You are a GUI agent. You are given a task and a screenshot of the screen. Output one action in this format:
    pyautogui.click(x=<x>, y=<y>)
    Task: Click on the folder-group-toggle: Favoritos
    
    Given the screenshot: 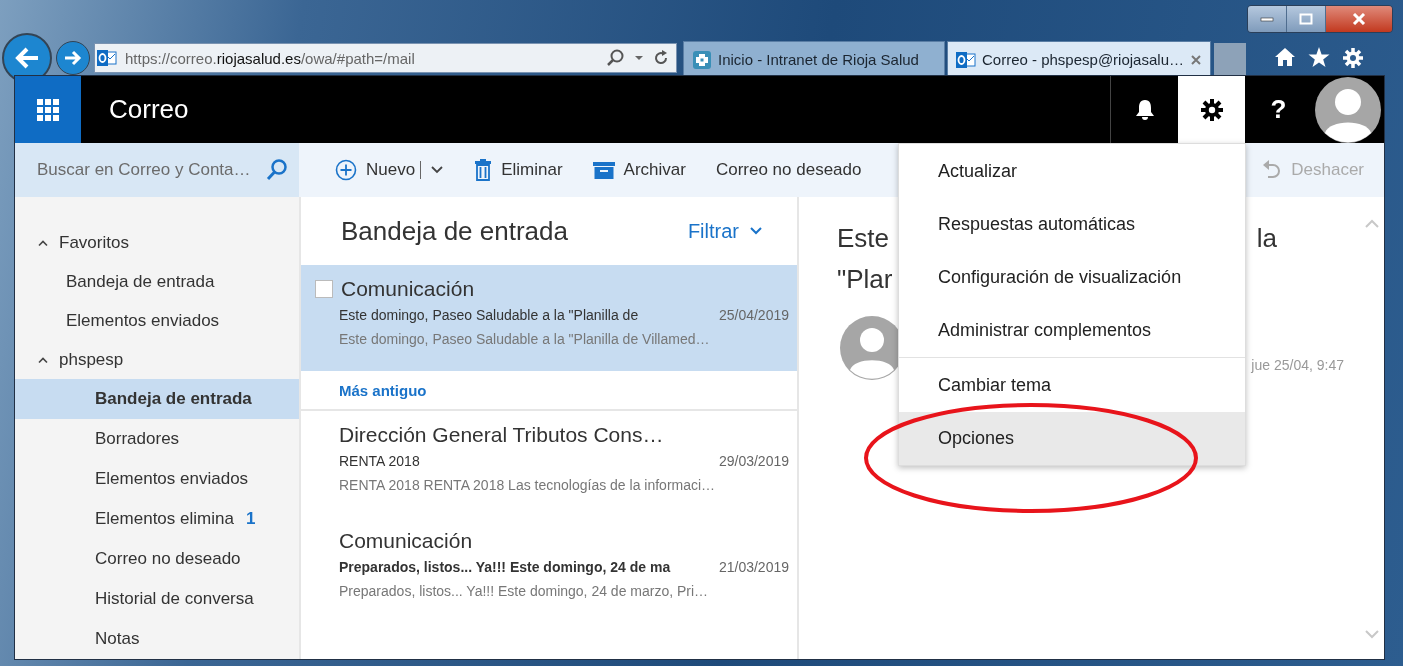 What is the action you would take?
    pyautogui.click(x=157, y=242)
    